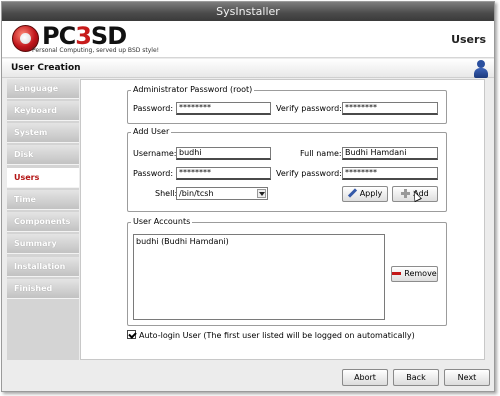 This screenshot has height=396, width=500. I want to click on remove-button: Remove, so click(414, 274).